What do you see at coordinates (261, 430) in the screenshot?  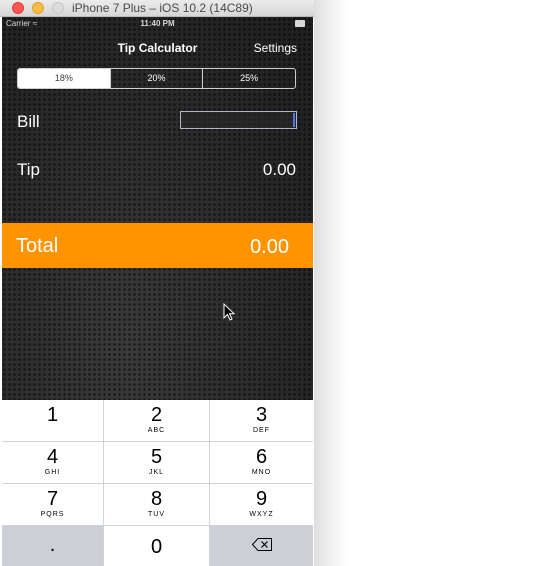 I see `key-letters: DEF` at bounding box center [261, 430].